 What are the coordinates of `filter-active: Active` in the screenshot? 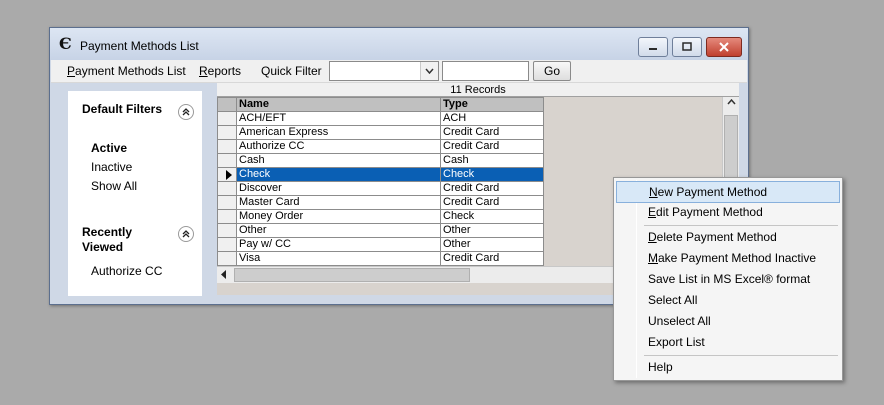 It's located at (109, 148).